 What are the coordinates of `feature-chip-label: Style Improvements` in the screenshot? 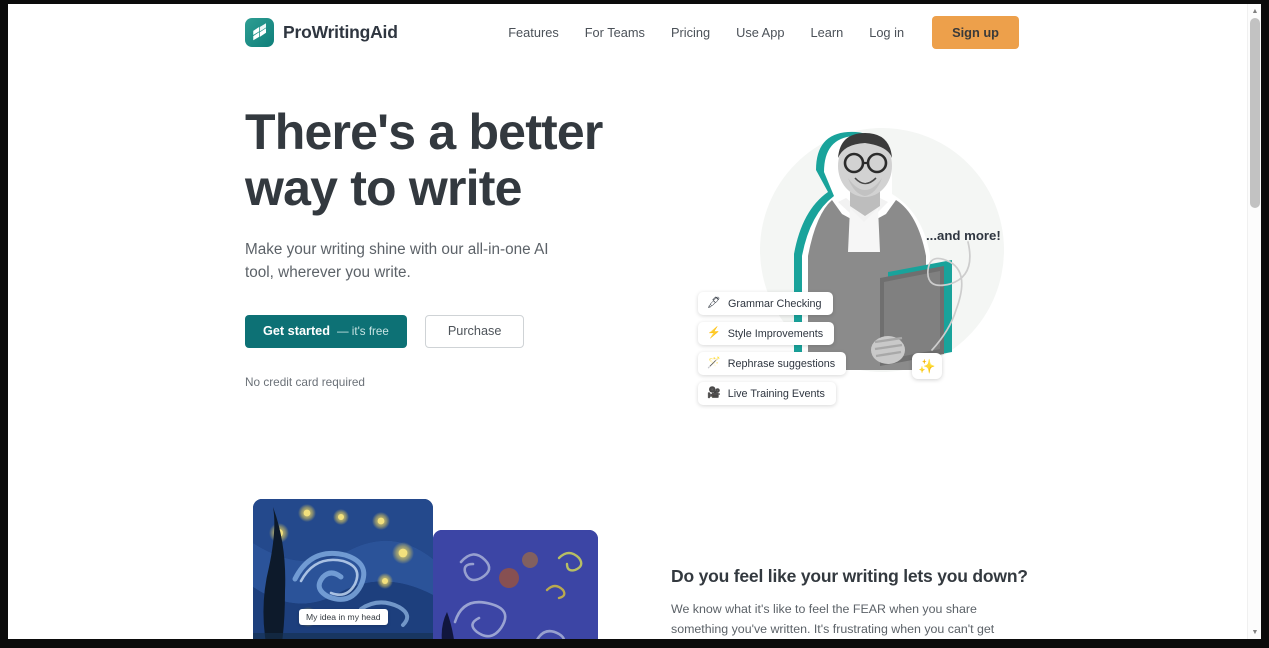 It's located at (775, 333).